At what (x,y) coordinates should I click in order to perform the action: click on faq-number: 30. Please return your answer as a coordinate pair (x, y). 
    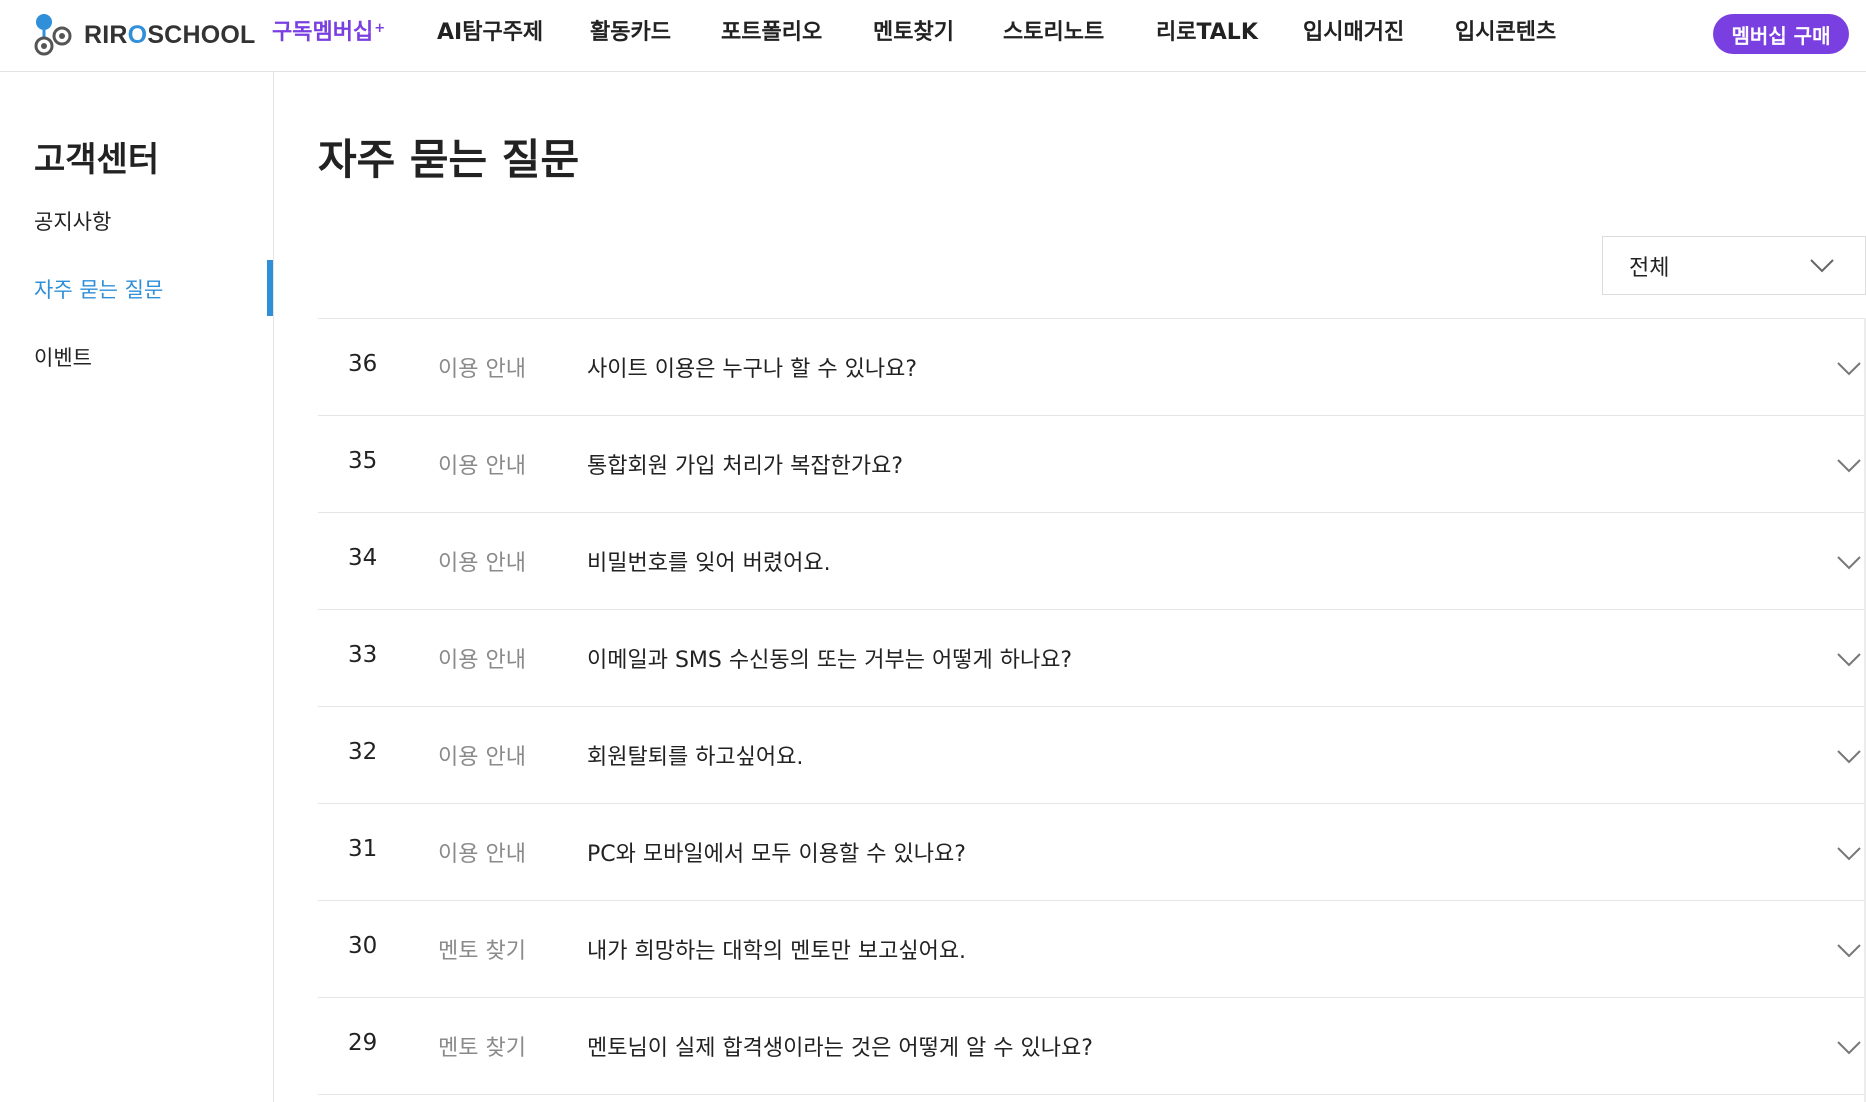
    Looking at the image, I should click on (363, 946).